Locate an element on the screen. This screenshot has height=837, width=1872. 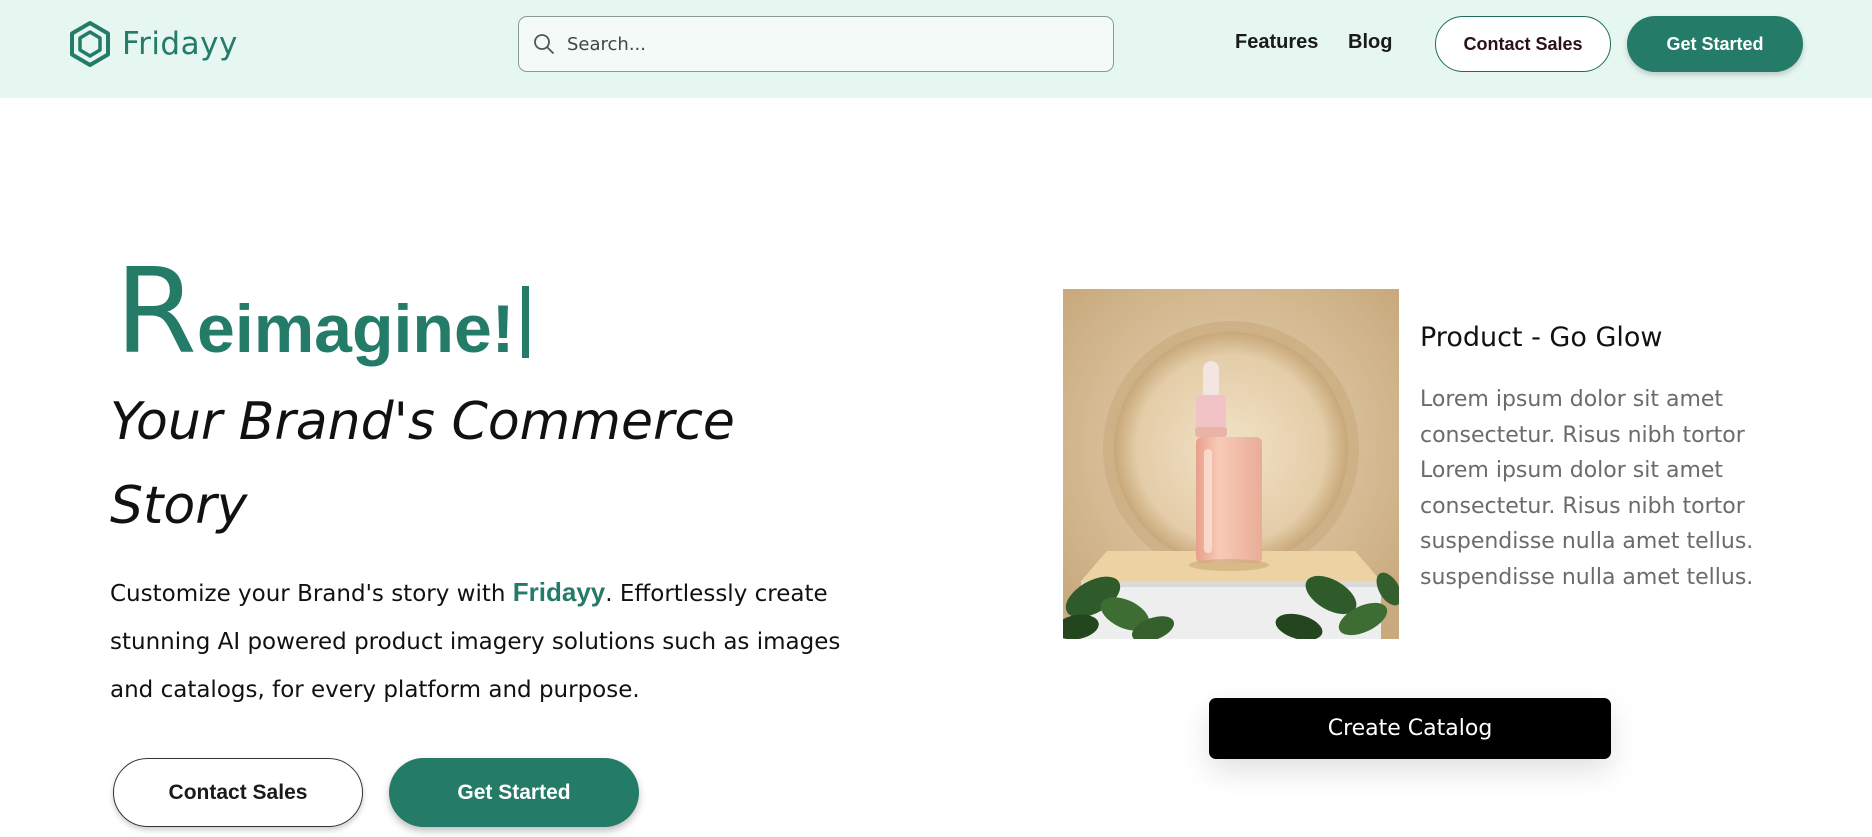
nav-link-features: Features is located at coordinates (1276, 42).